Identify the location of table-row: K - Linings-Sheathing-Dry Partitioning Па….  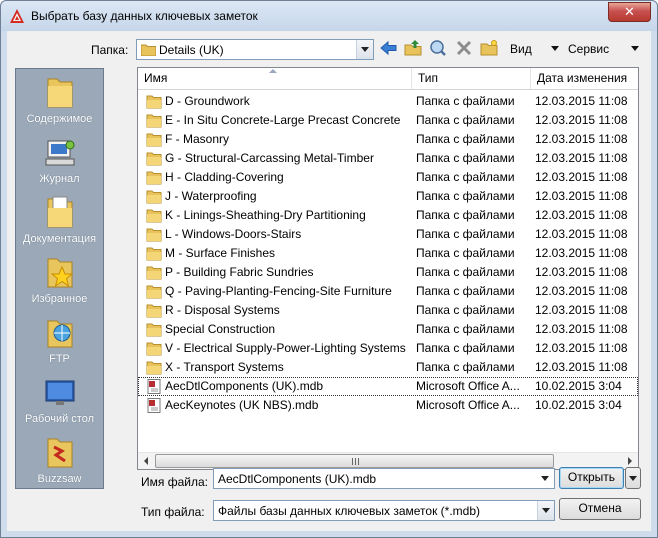
(388, 215).